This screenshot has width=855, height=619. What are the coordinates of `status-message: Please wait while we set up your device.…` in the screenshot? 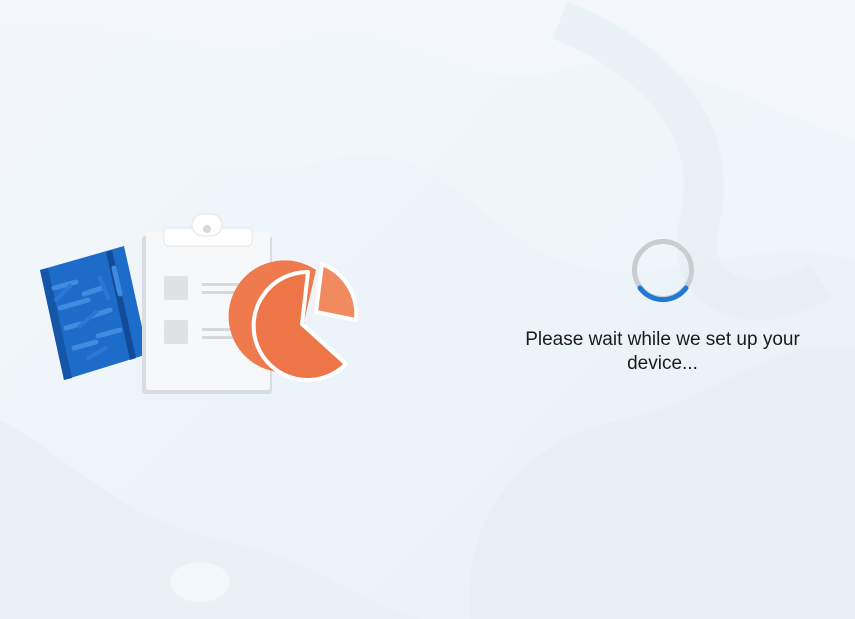 It's located at (662, 351).